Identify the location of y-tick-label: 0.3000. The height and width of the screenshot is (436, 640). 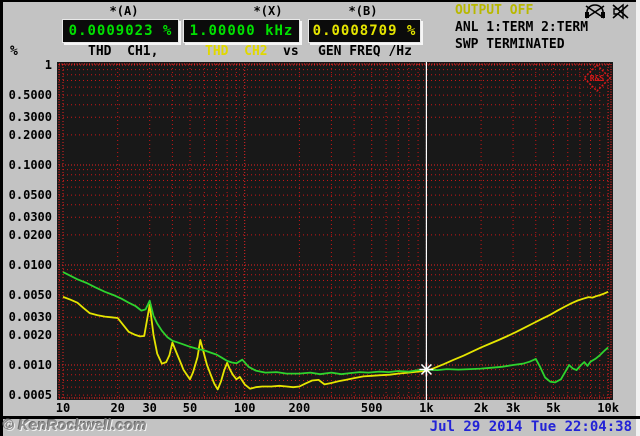
(30, 117).